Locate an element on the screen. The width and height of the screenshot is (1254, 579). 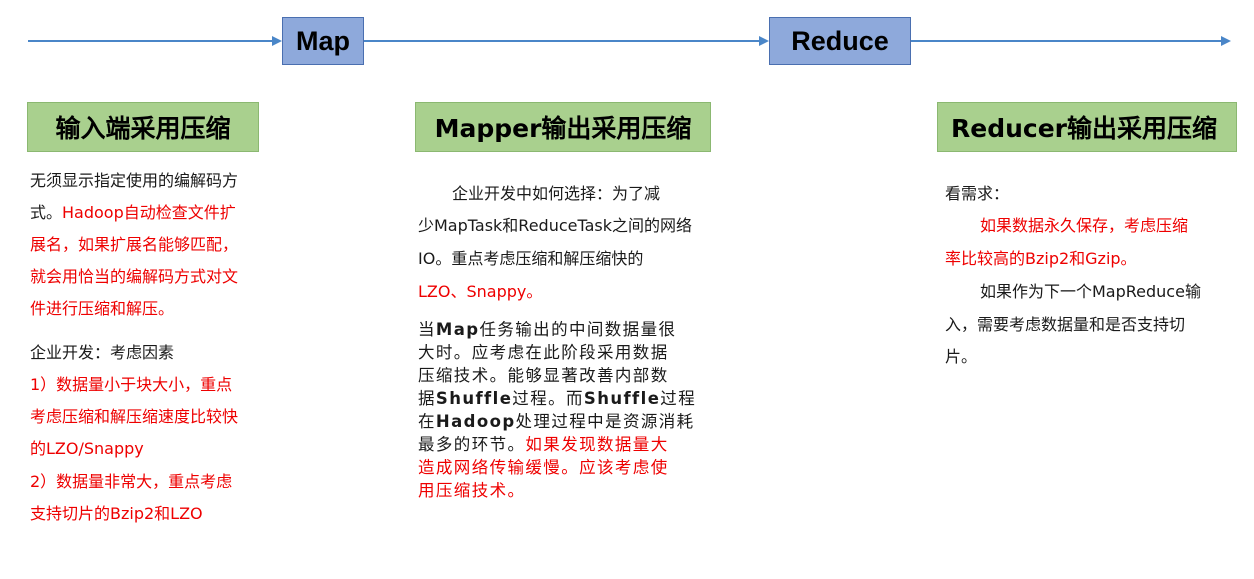
mapper-dense-line: 用压缩技术。 is located at coordinates (472, 490).